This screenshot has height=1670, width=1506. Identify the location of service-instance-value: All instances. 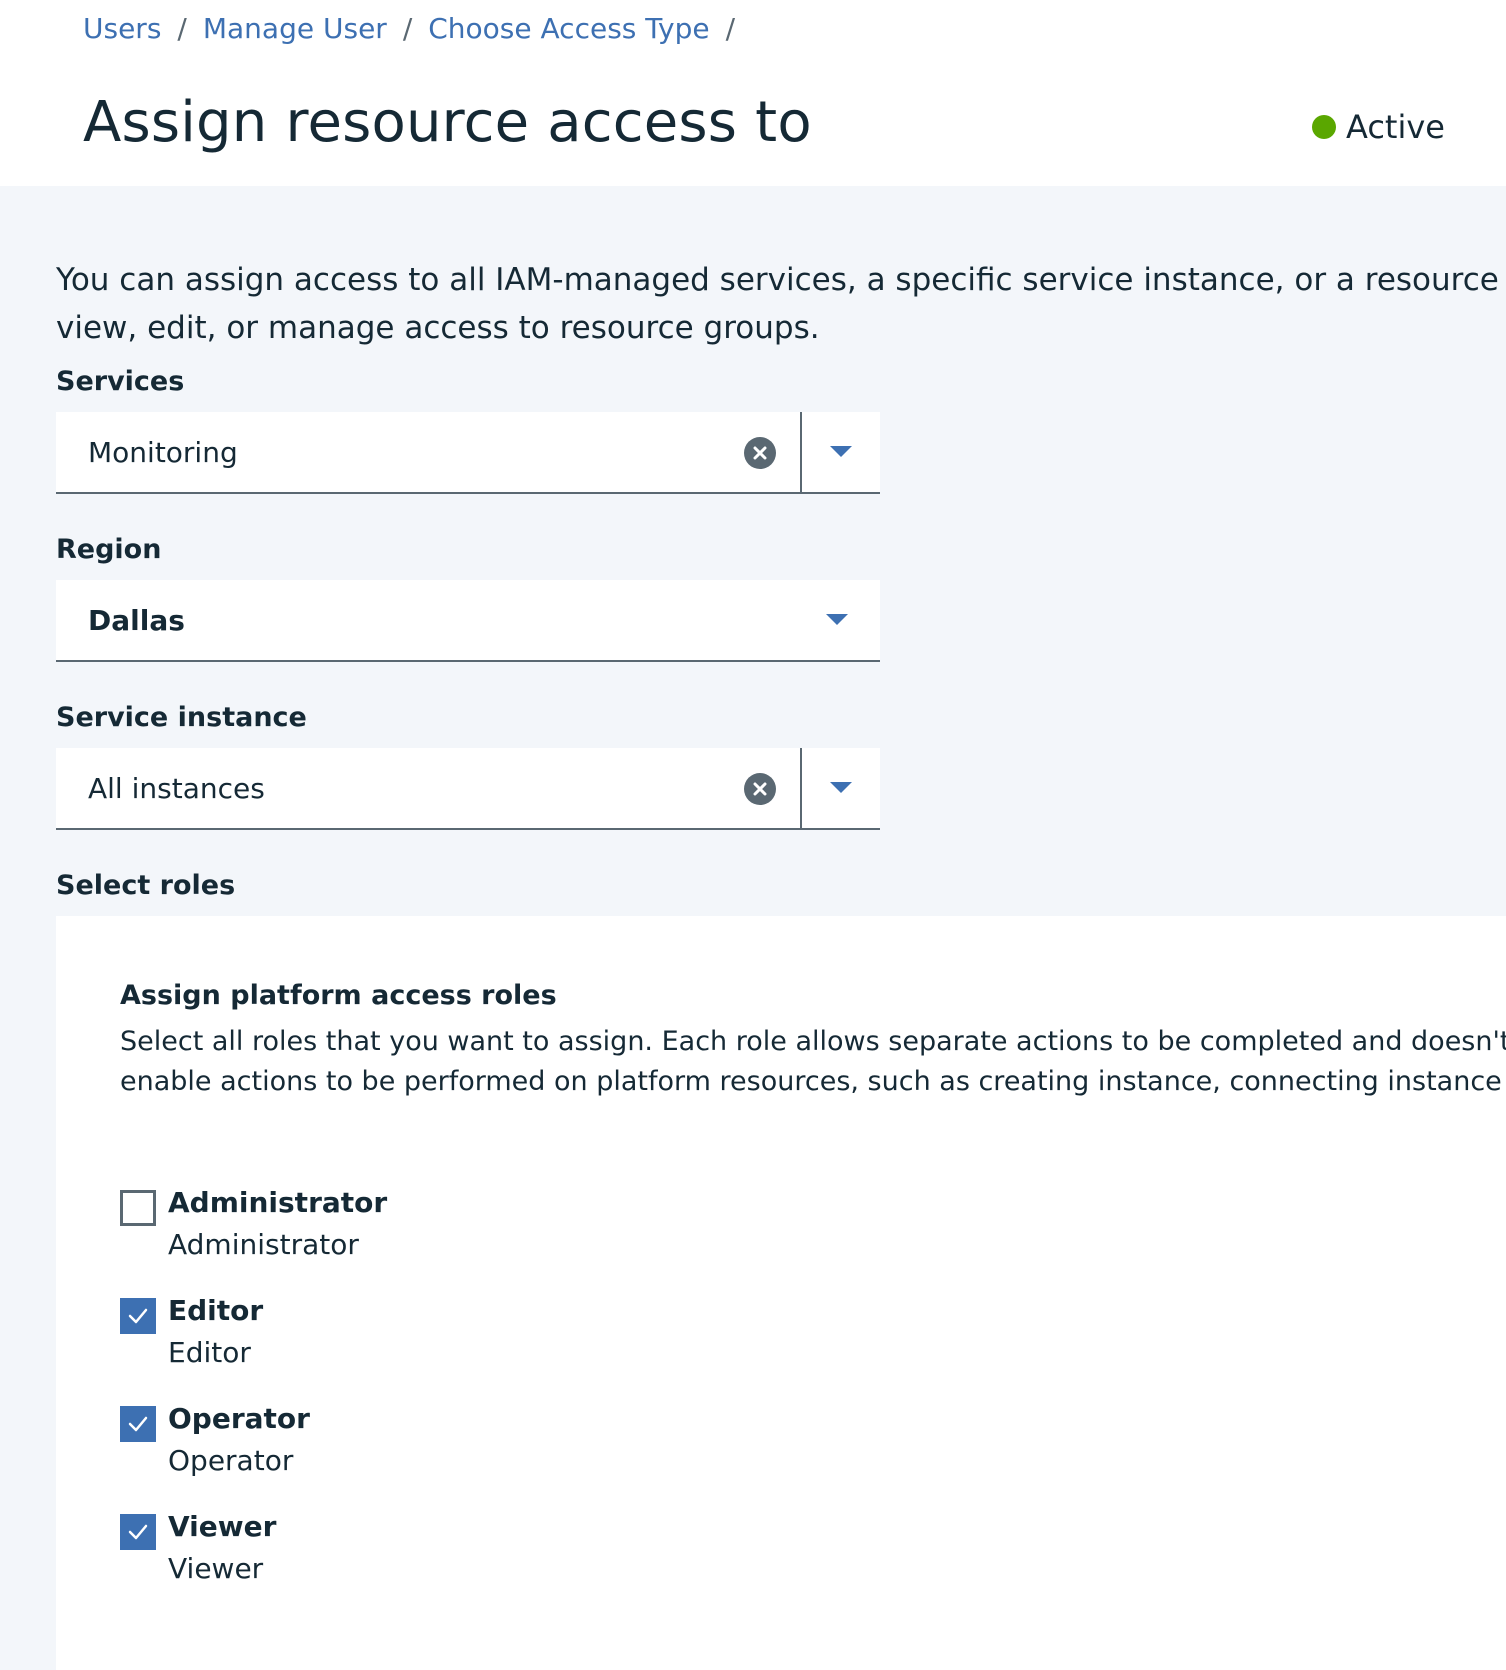
(176, 788).